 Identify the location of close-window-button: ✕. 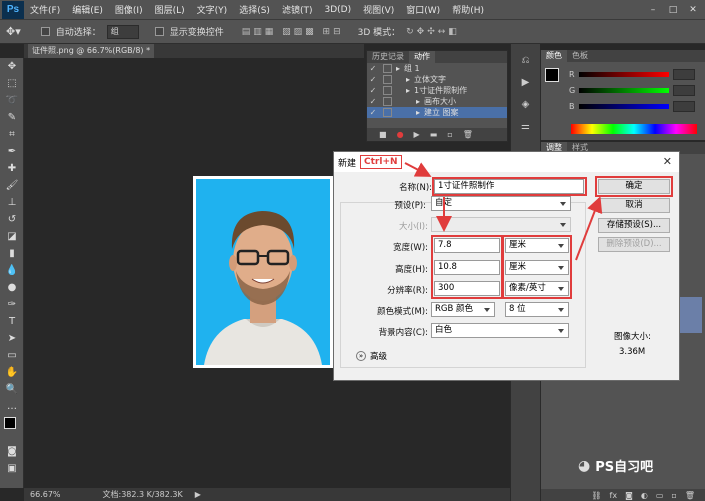
(693, 9).